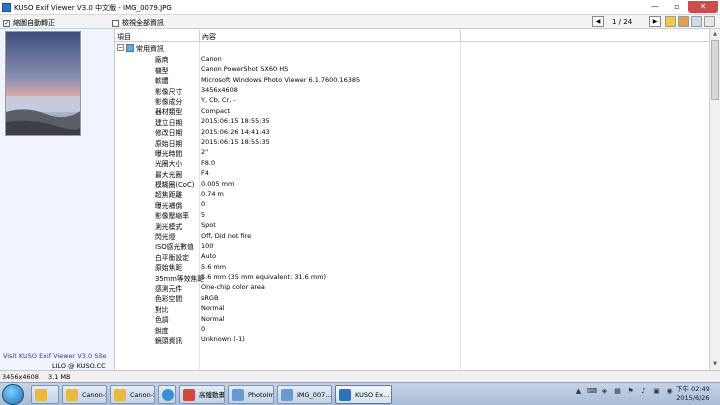 This screenshot has width=720, height=405. I want to click on clock-time: 下午 02:49, so click(693, 389).